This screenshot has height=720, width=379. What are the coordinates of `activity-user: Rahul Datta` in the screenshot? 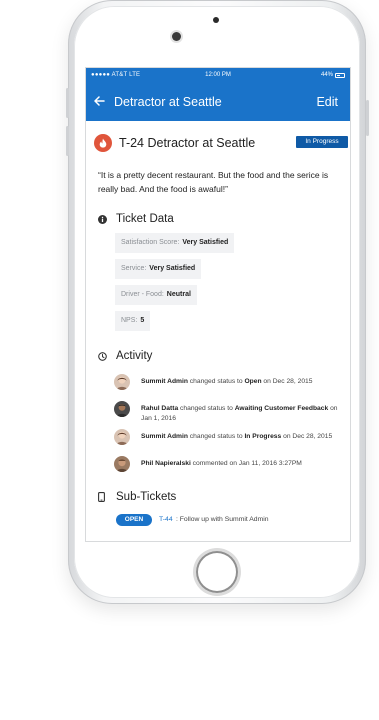 It's located at (160, 408).